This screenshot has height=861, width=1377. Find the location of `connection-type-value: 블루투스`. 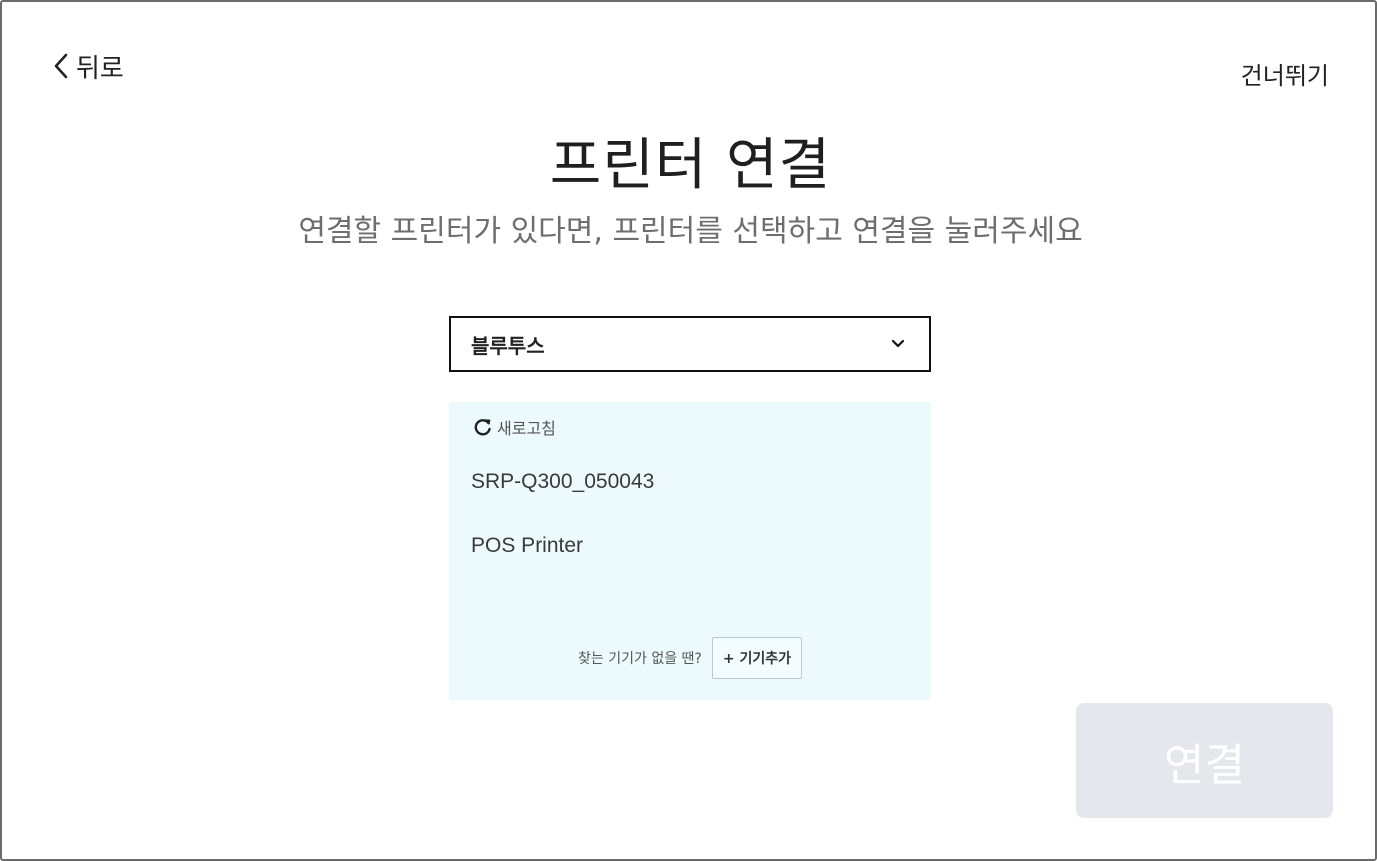

connection-type-value: 블루투스 is located at coordinates (508, 345).